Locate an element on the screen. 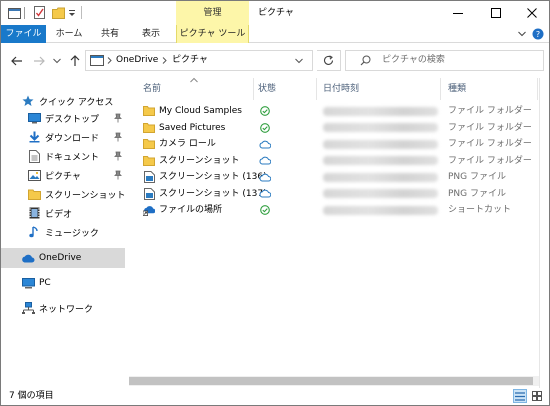 This screenshot has height=406, width=550. tab-file: ファイル is located at coordinates (23, 34).